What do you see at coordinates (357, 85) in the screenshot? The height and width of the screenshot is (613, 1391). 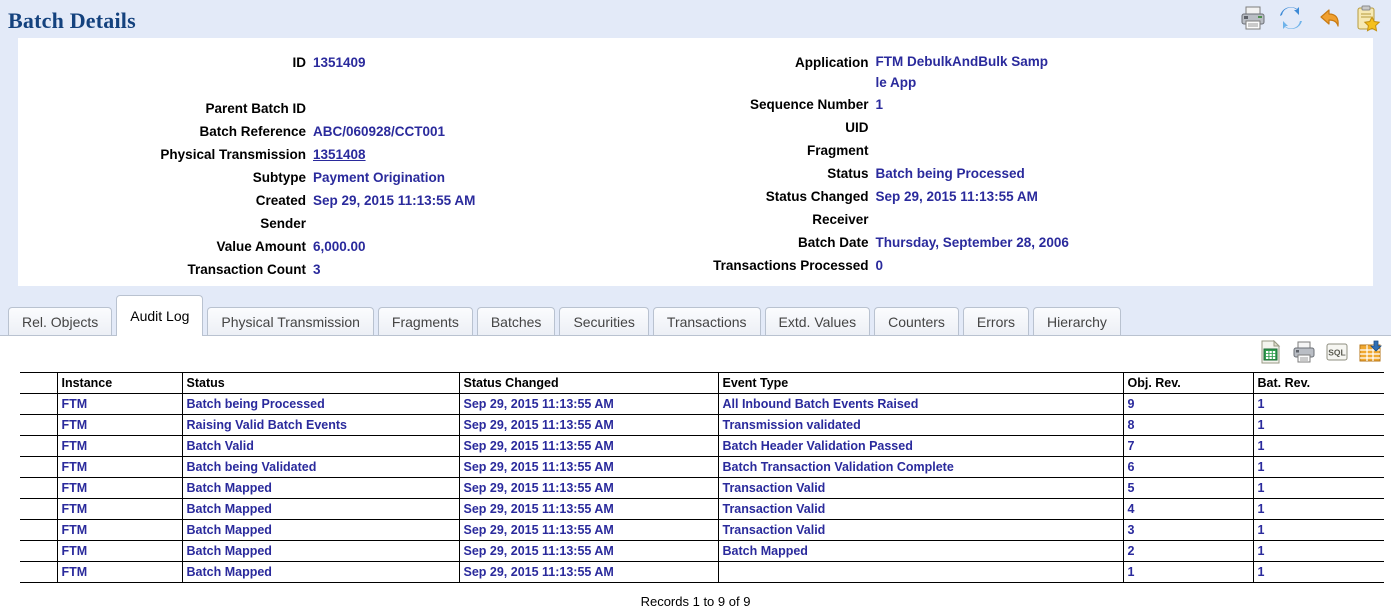 I see `detail-row` at bounding box center [357, 85].